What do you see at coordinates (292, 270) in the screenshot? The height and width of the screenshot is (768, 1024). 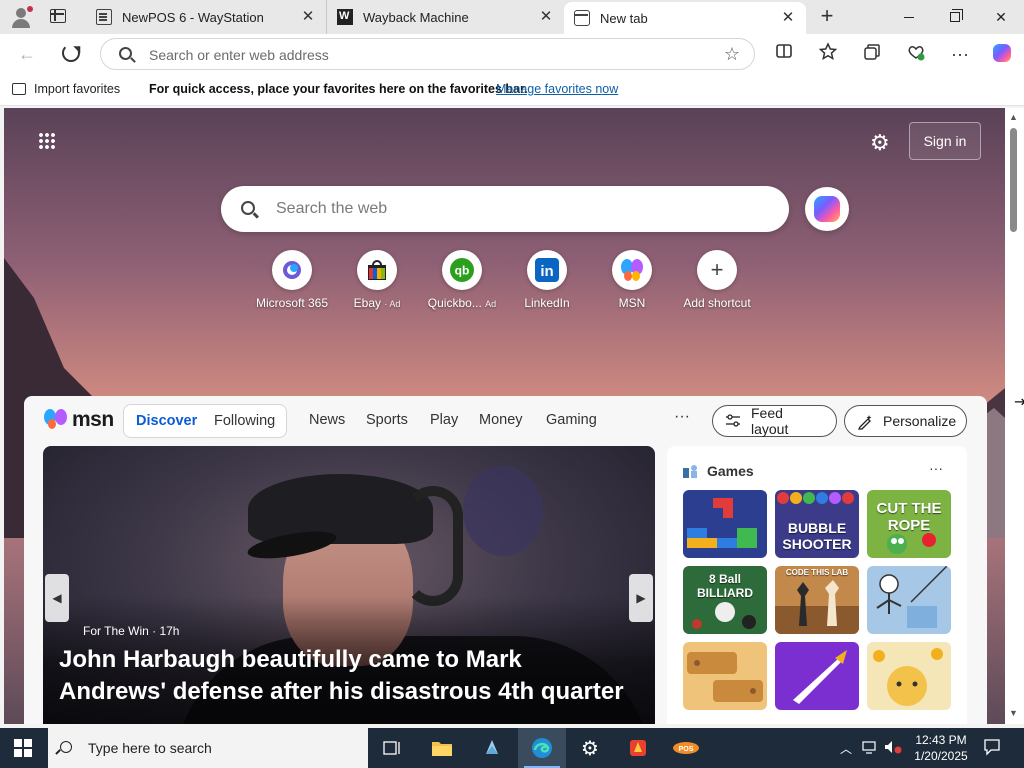 I see `microsoft-365-icon` at bounding box center [292, 270].